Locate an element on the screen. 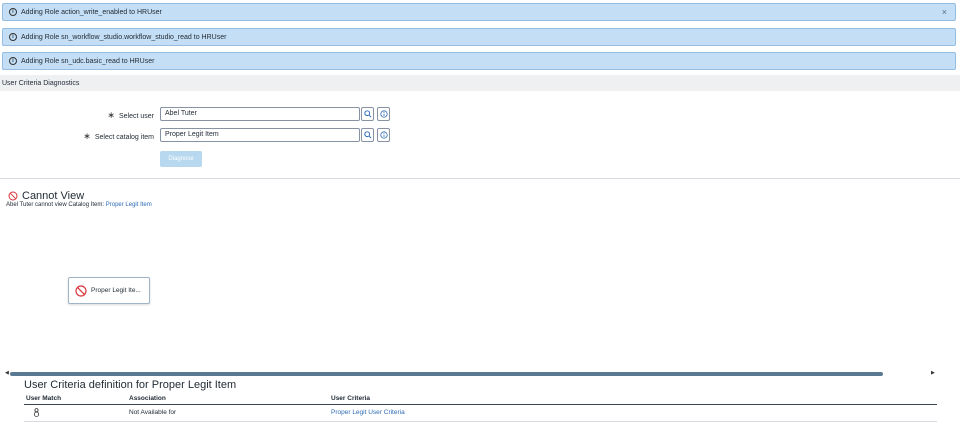  section-title: User Criteria Diagnostics is located at coordinates (41, 83).